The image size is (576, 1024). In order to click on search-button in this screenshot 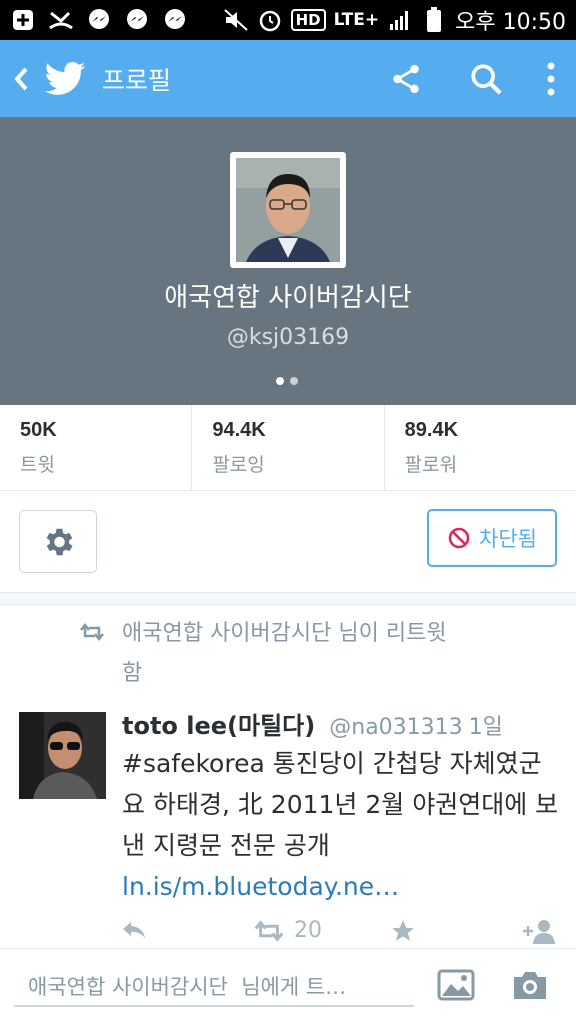, I will do `click(486, 78)`.